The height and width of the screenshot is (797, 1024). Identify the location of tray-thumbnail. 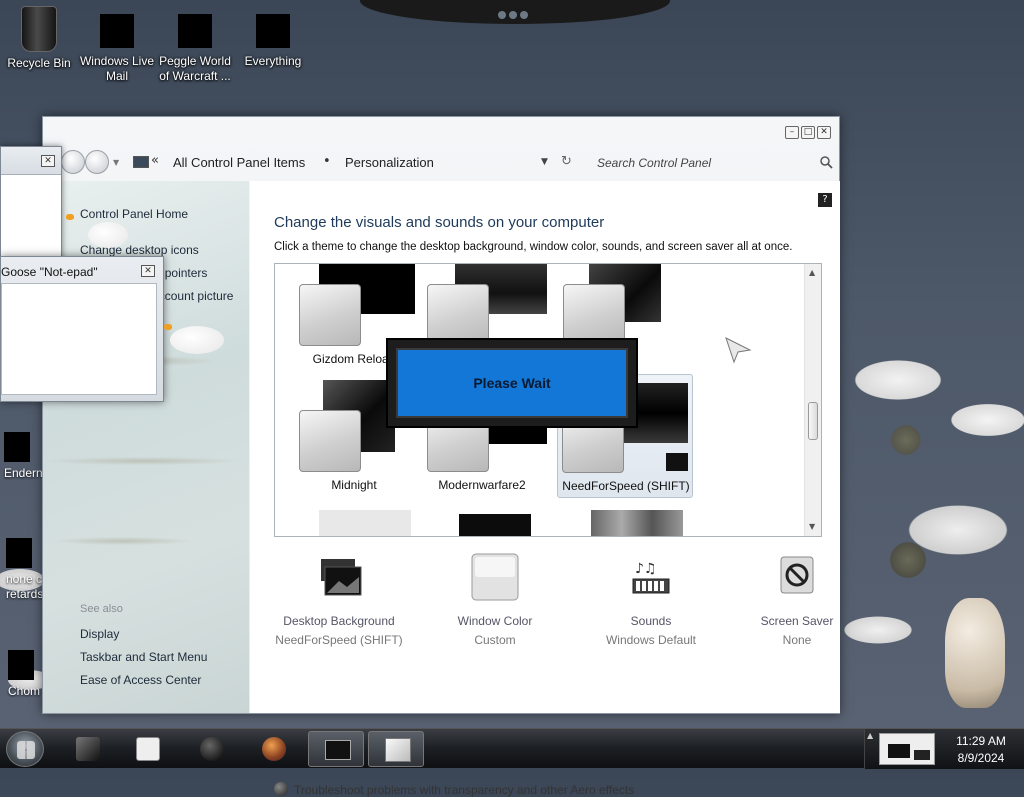
(907, 749).